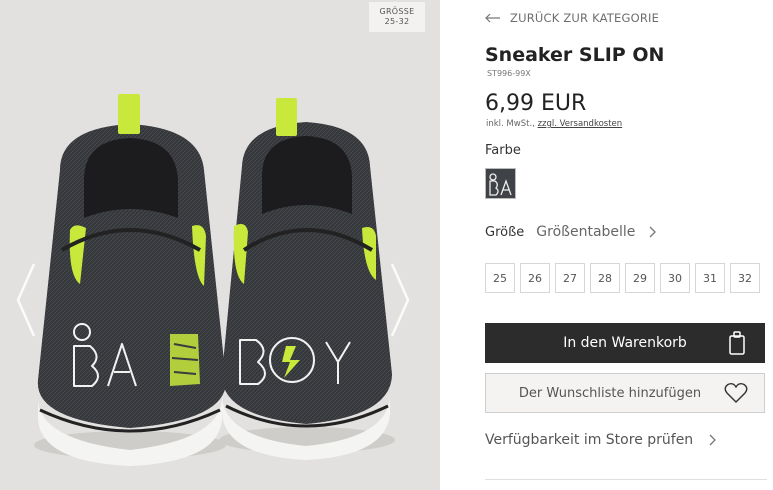  Describe the element at coordinates (570, 278) in the screenshot. I see `size-option-27: 27` at that location.